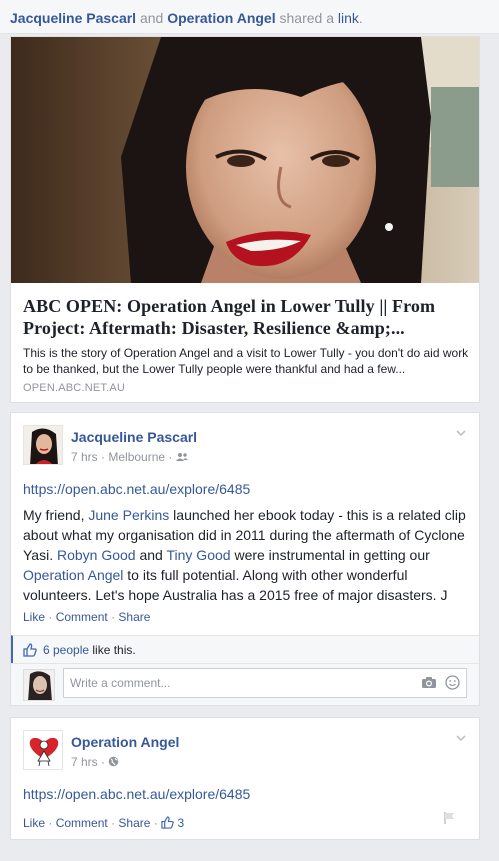 The image size is (499, 861). I want to click on commenter-photo, so click(39, 685).